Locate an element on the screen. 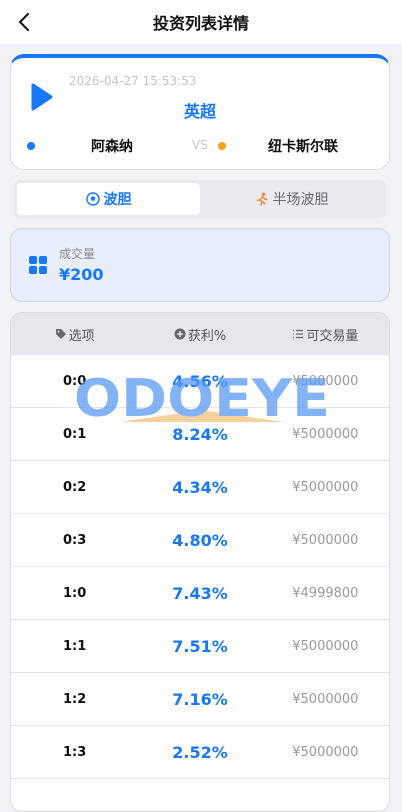 This screenshot has height=812, width=402. row-profit: 7.51% is located at coordinates (200, 646).